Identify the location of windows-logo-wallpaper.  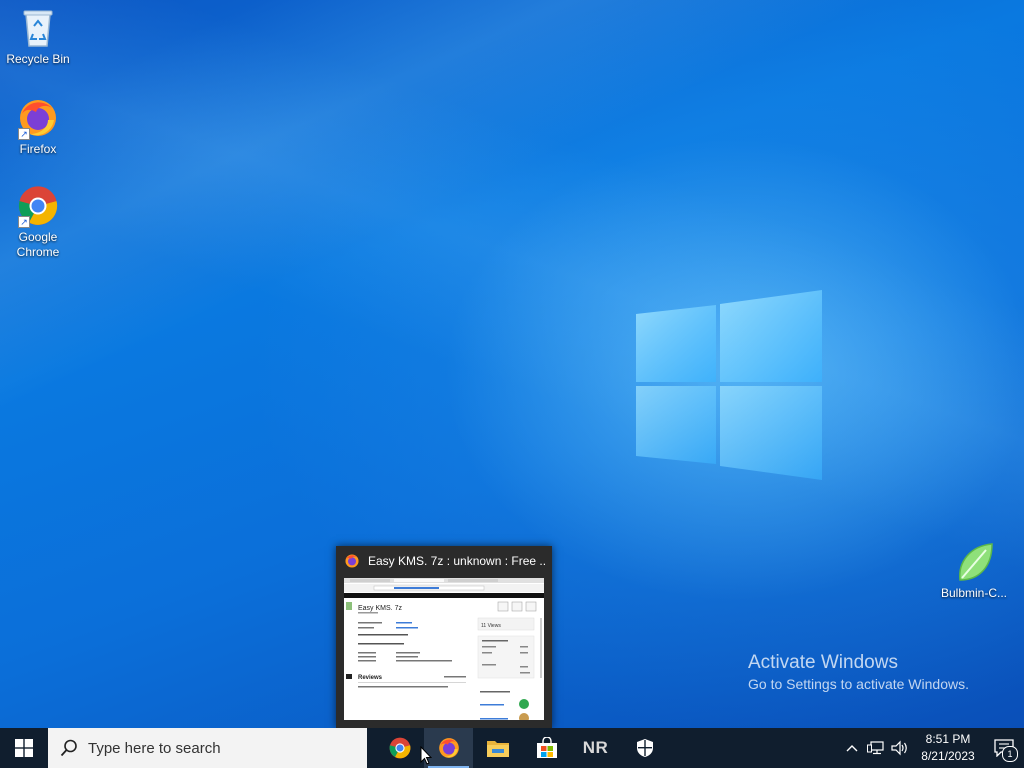
(729, 385).